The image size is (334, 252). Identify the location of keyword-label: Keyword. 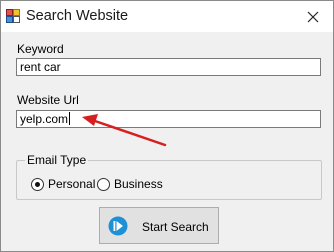
(40, 49).